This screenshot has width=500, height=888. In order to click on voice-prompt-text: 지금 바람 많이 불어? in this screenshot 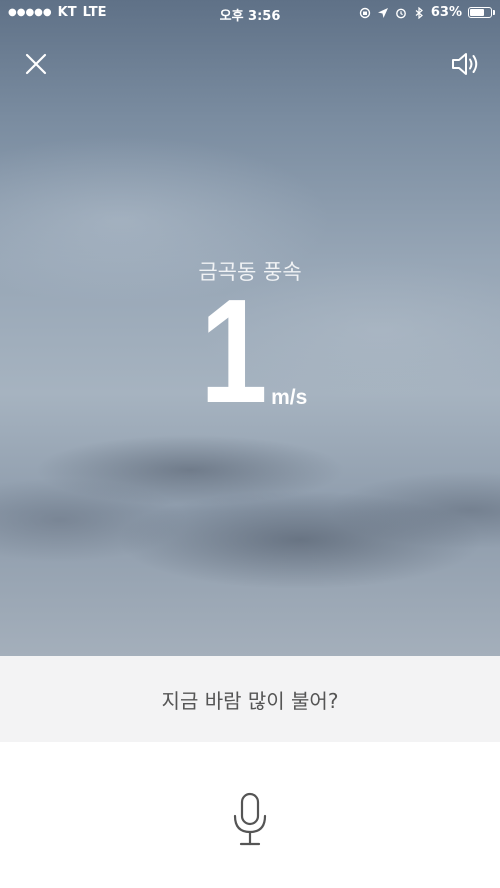, I will do `click(250, 700)`.